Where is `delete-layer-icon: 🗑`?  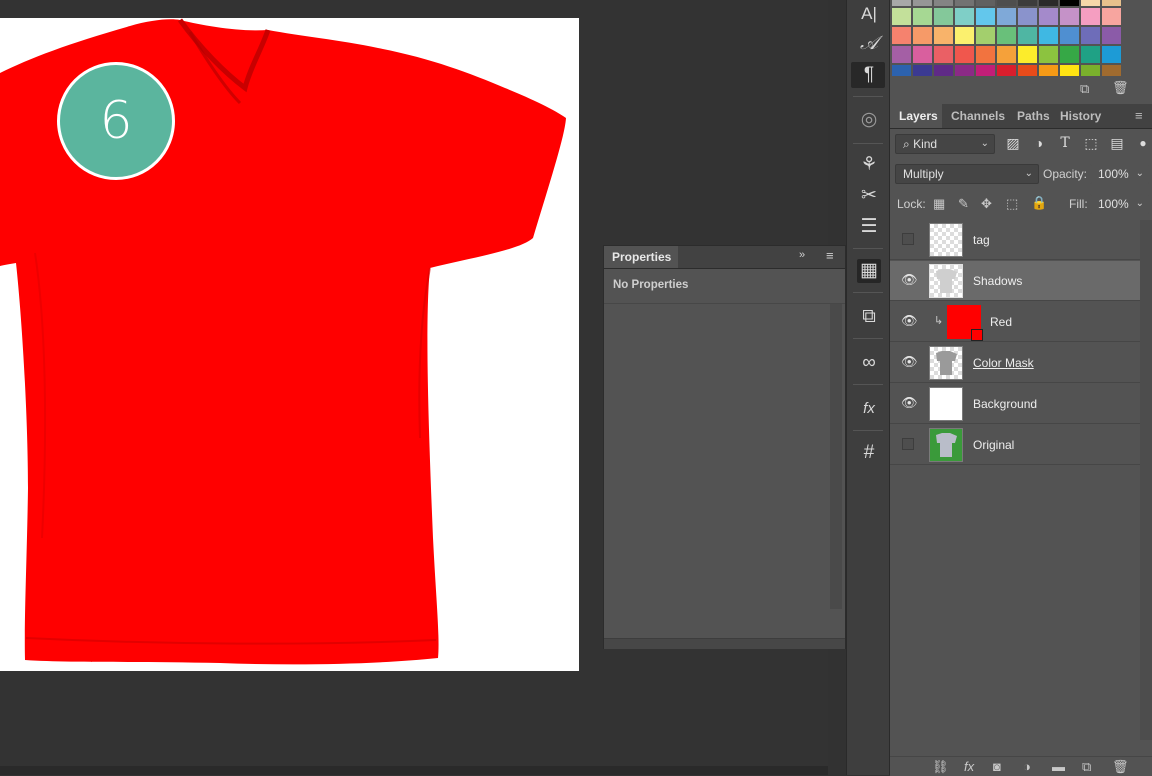 delete-layer-icon: 🗑 is located at coordinates (1120, 767).